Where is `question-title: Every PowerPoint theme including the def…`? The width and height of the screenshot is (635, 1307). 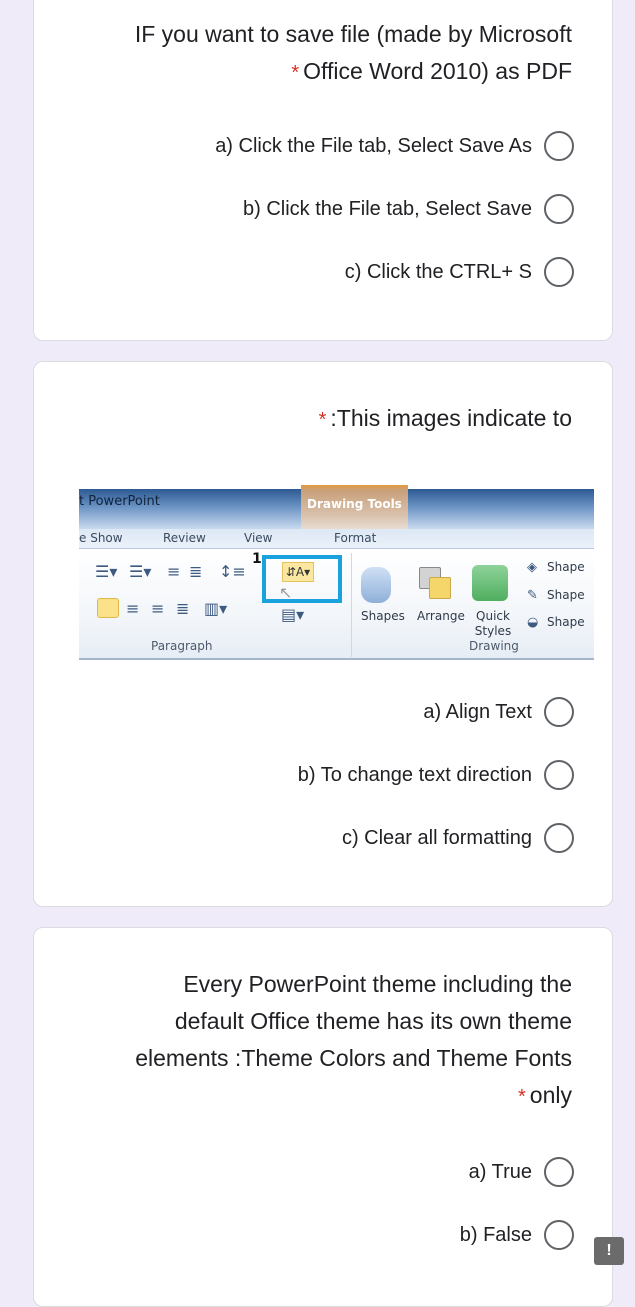 question-title: Every PowerPoint theme including the def… is located at coordinates (353, 1041).